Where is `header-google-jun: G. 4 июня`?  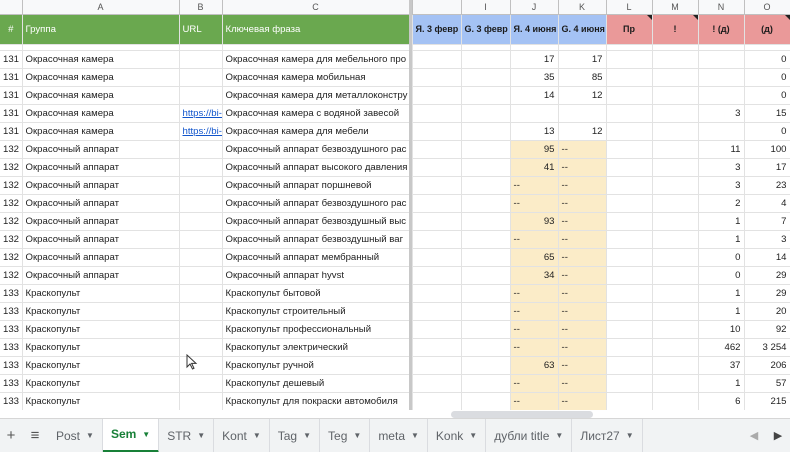
header-google-jun: G. 4 июня is located at coordinates (582, 29).